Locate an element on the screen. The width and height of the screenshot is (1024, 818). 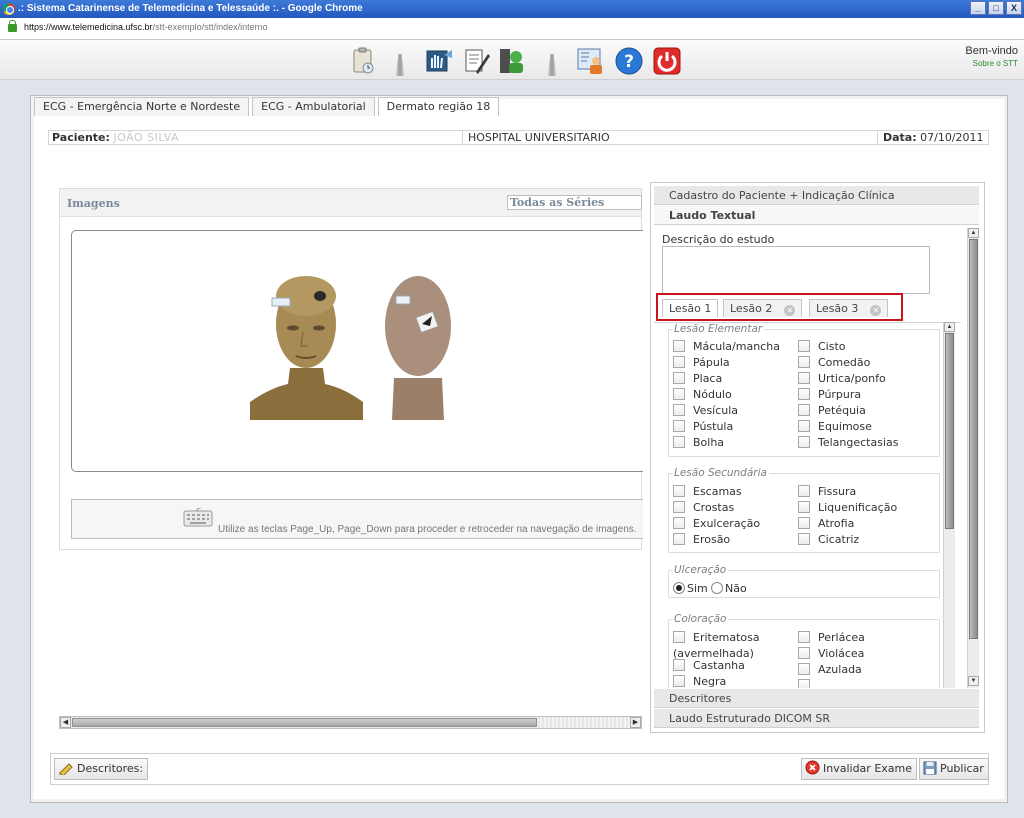
checkbox-negra: Negra is located at coordinates (699, 681).